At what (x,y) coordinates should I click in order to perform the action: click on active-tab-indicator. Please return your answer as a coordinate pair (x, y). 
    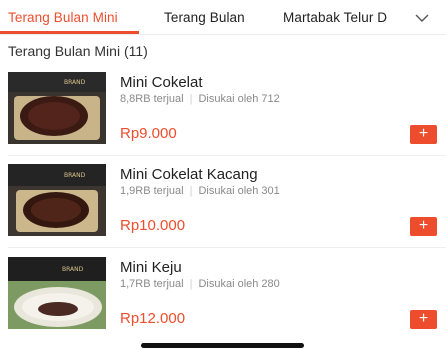
    Looking at the image, I should click on (69, 32).